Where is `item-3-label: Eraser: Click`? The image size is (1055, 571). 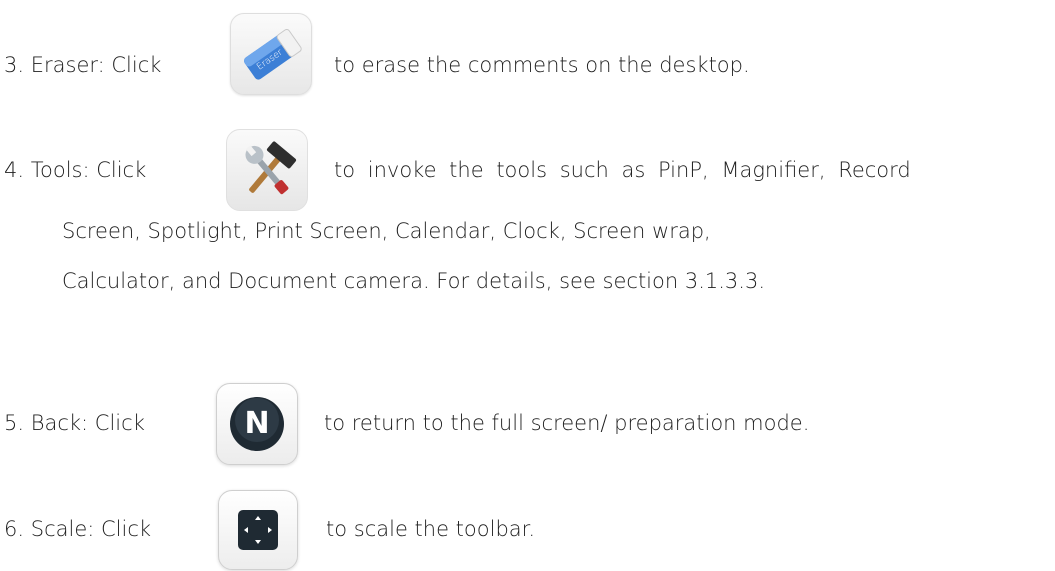
item-3-label: Eraser: Click is located at coordinates (96, 65).